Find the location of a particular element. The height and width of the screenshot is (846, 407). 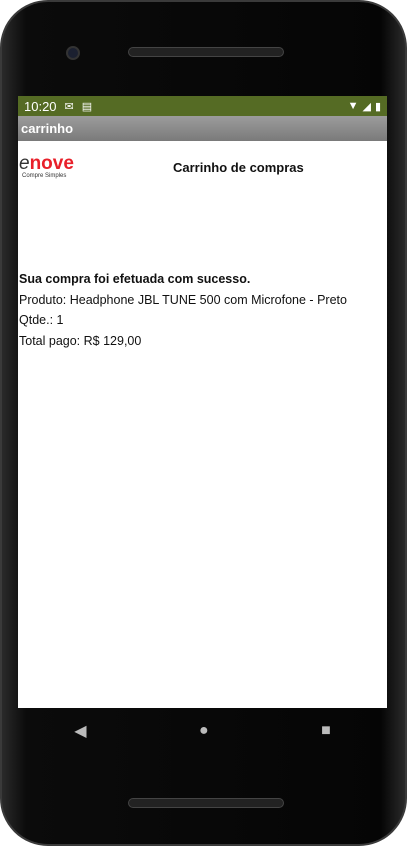

page-title: Carrinho de compras is located at coordinates (238, 167).